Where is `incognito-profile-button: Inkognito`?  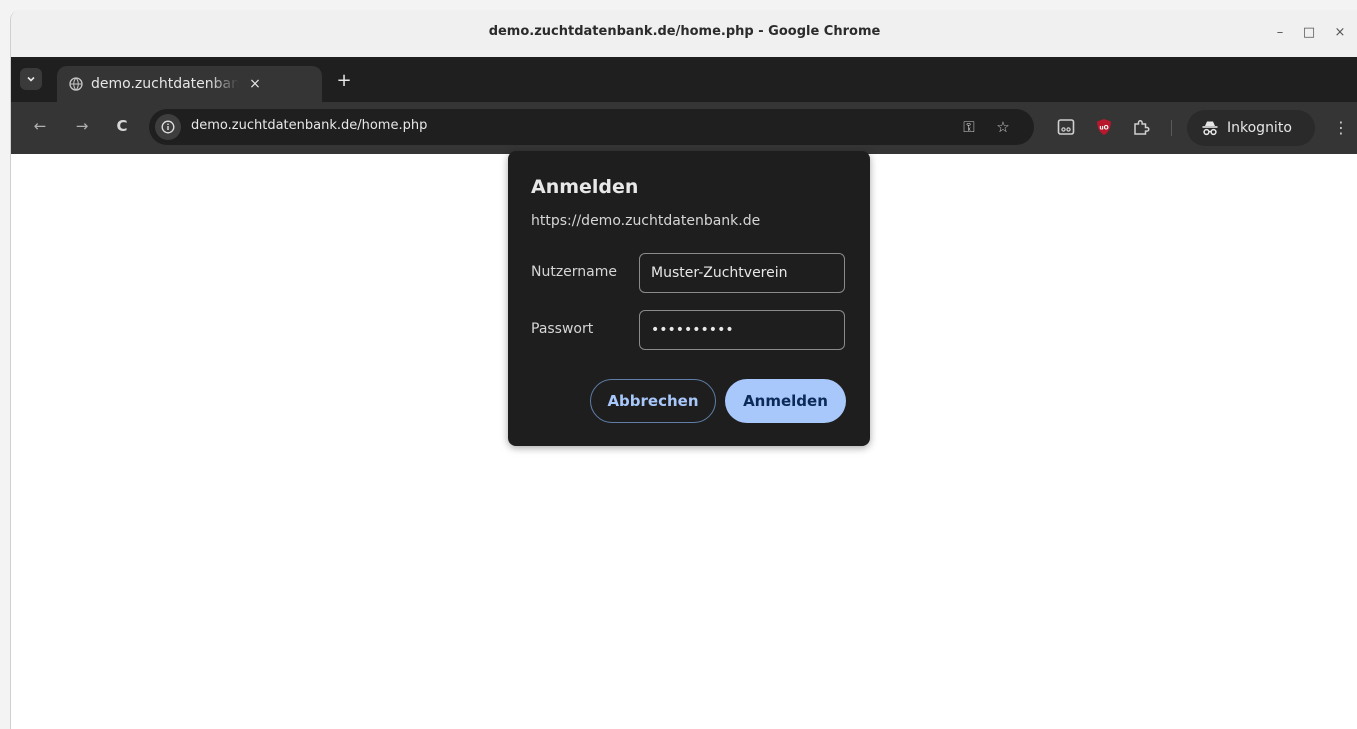
incognito-profile-button: Inkognito is located at coordinates (1251, 128).